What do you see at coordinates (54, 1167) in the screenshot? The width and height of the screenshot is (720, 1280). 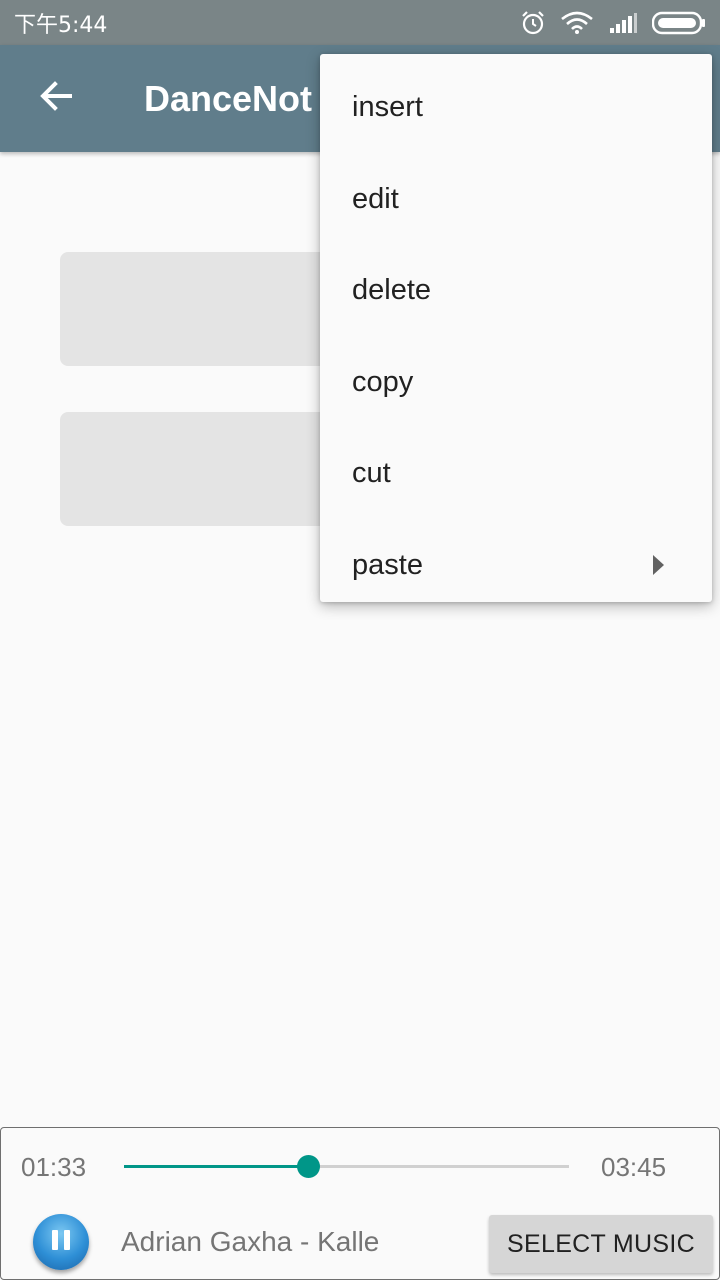 I see `current-time: 01:33` at bounding box center [54, 1167].